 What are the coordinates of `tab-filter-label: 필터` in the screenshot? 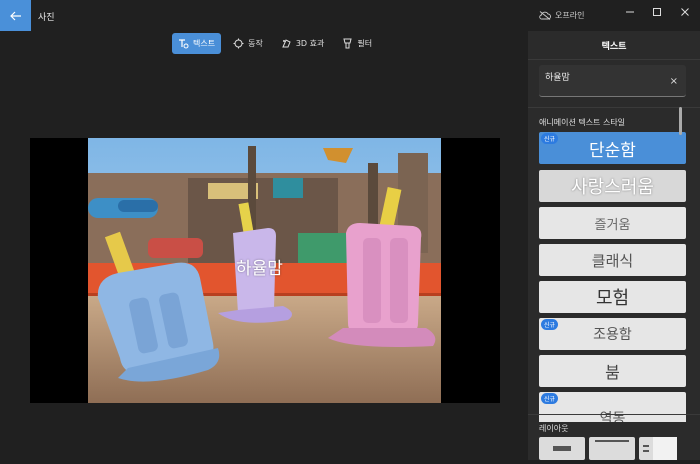 It's located at (365, 43).